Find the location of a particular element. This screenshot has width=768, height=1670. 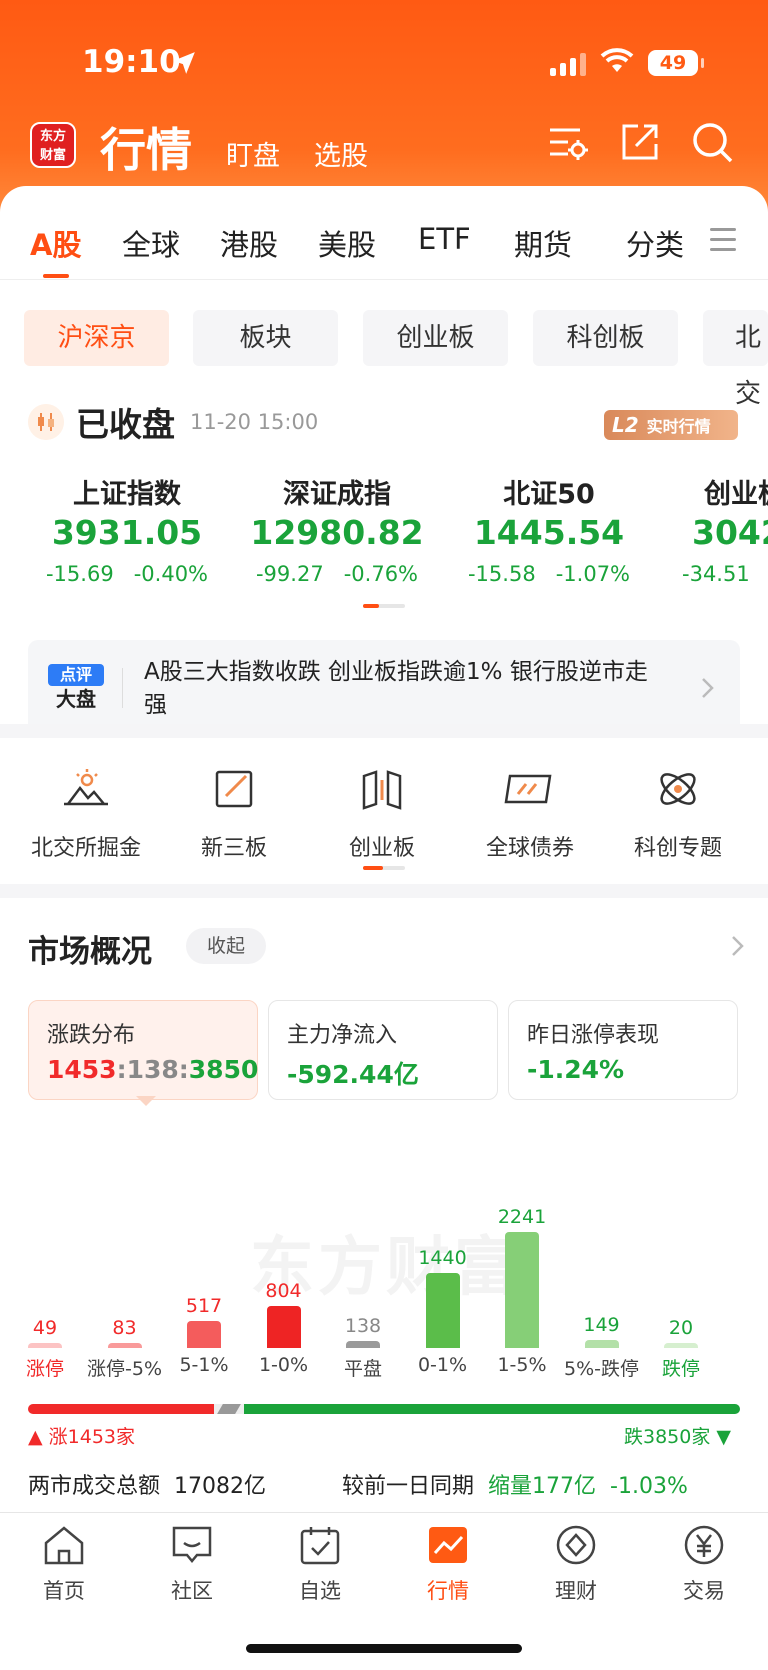

decline-segment is located at coordinates (492, 1409).